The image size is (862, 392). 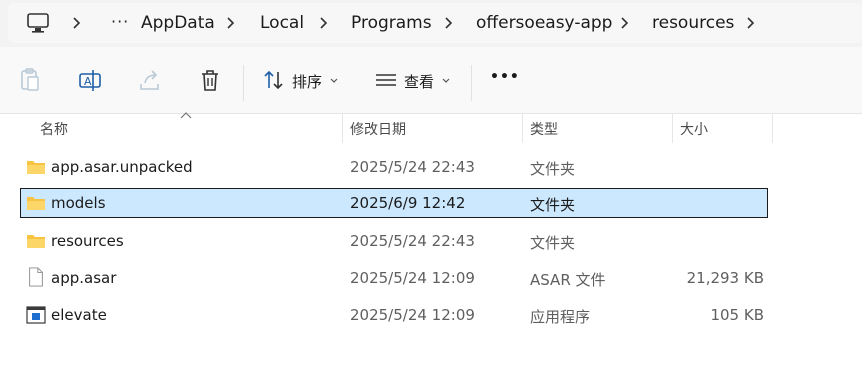 I want to click on rename-icon: A, so click(x=90, y=80).